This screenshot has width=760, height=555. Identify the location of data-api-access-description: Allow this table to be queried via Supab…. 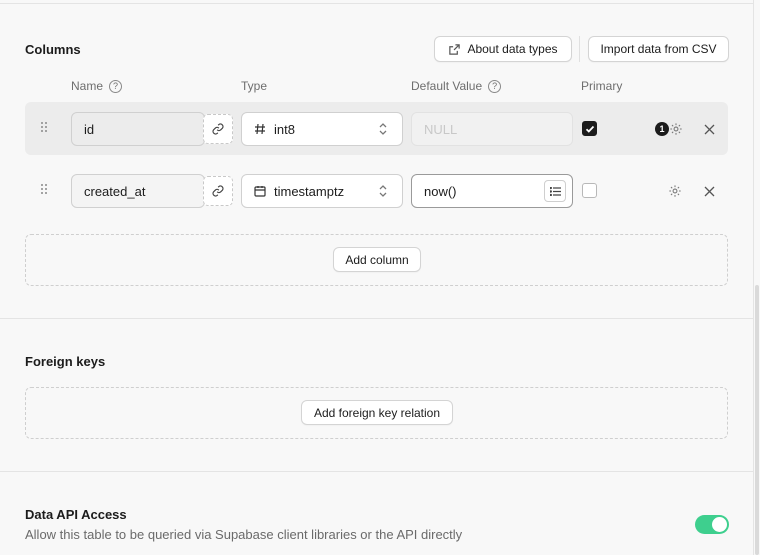
(244, 534).